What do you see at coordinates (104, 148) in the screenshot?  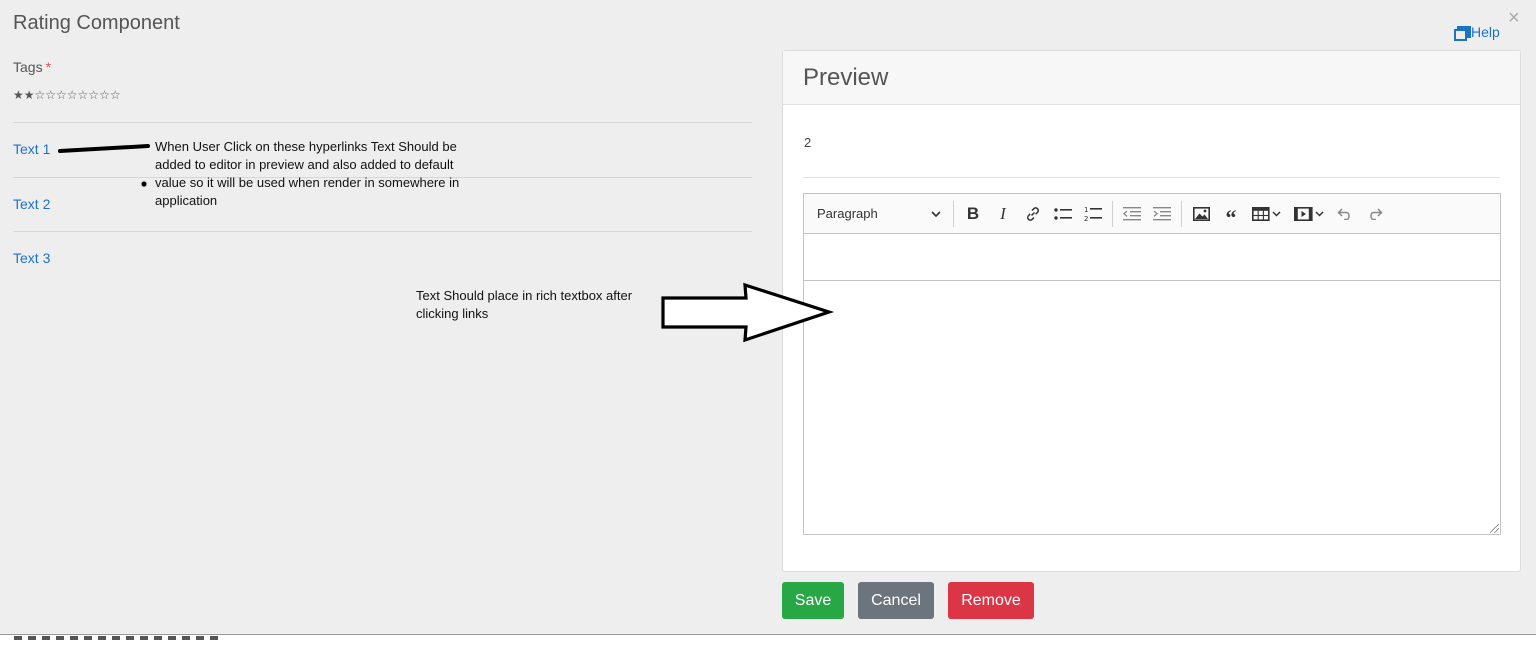 I see `annotation-stroke` at bounding box center [104, 148].